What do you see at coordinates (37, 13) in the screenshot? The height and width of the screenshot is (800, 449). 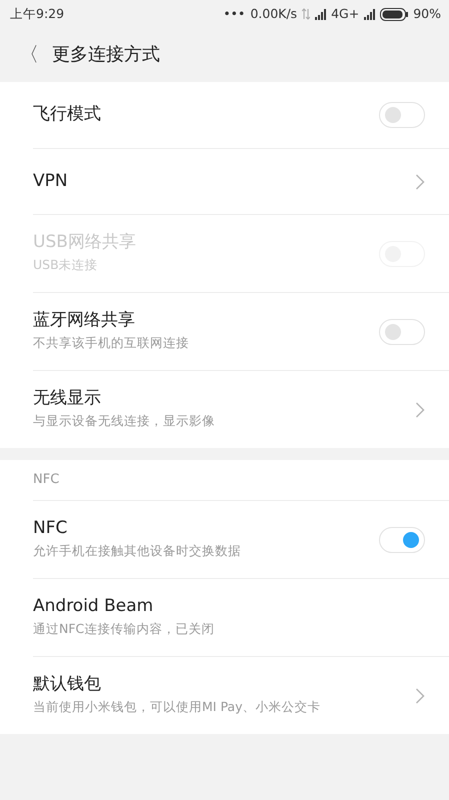 I see `clock-text: 上午9:29` at bounding box center [37, 13].